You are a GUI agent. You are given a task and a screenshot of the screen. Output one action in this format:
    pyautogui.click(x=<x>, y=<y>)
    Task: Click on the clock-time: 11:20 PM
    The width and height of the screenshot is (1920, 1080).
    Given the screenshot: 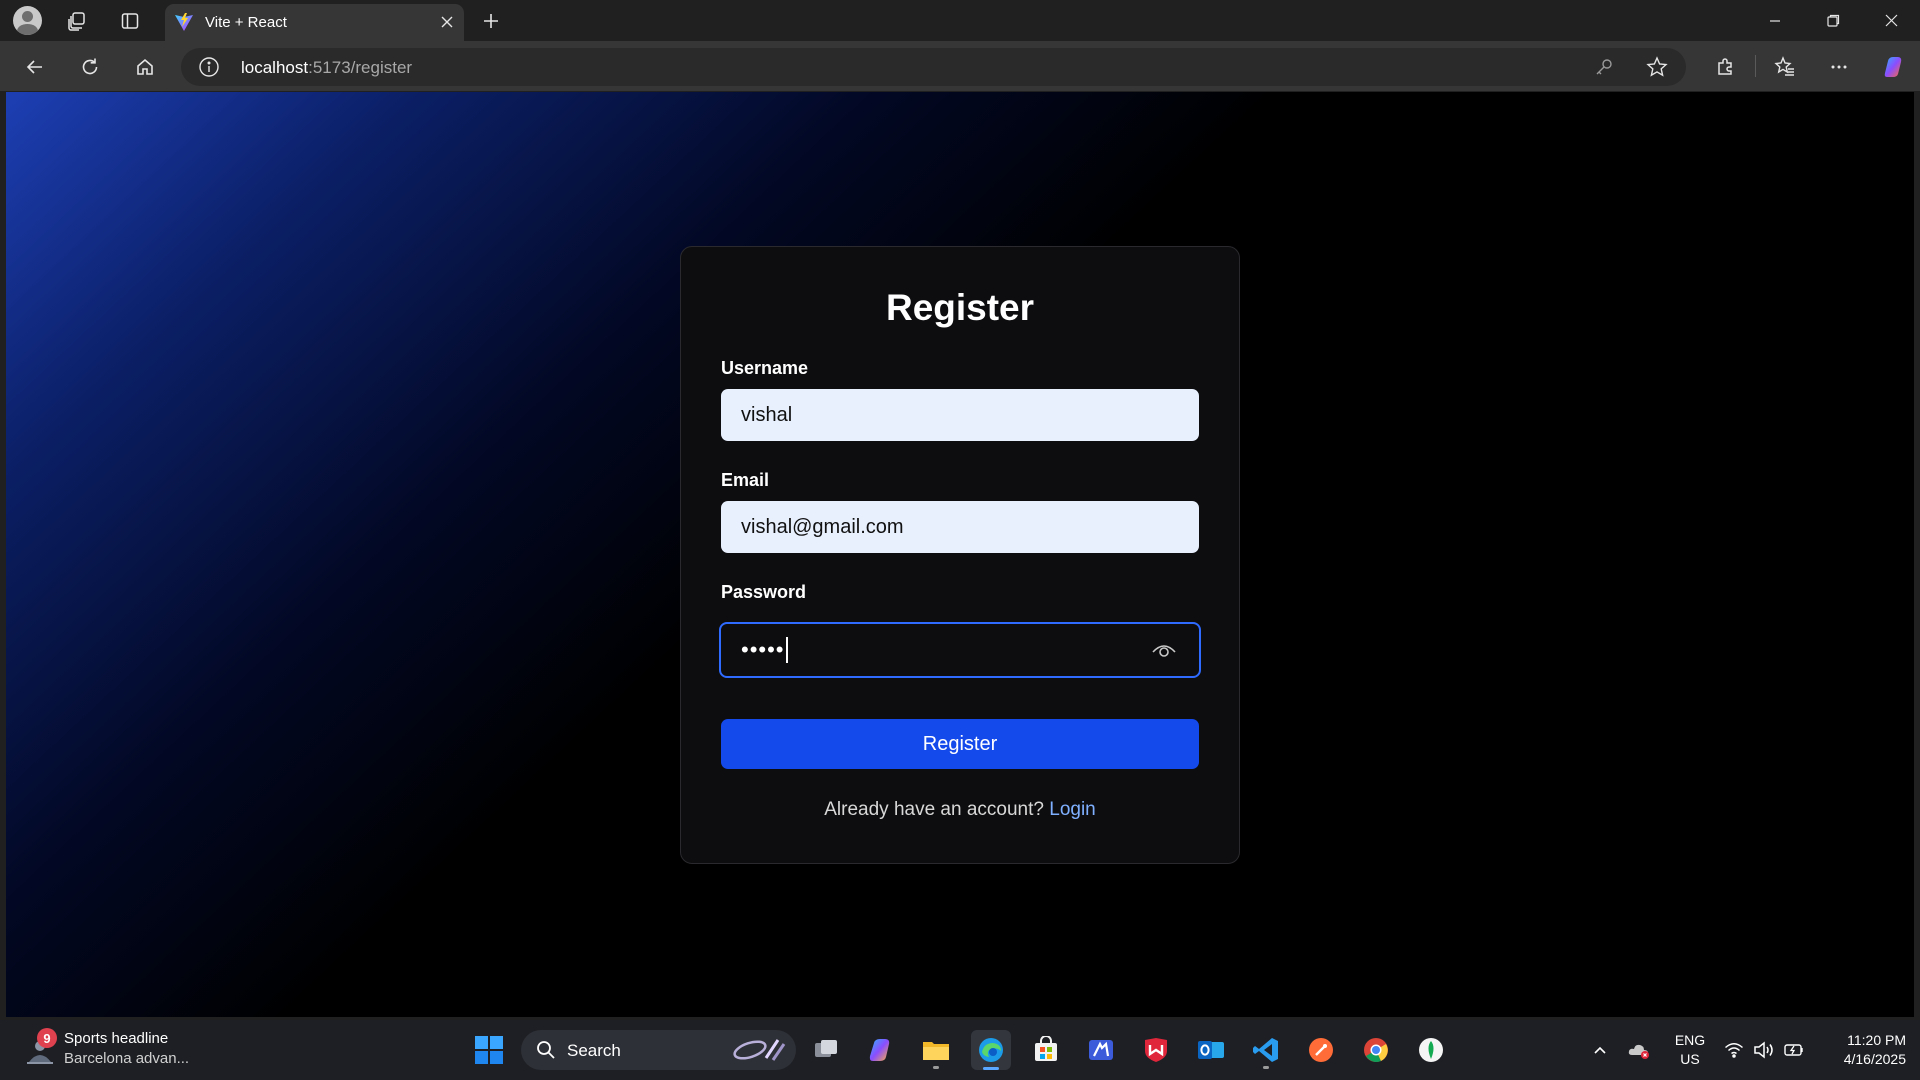 What is the action you would take?
    pyautogui.click(x=1876, y=1040)
    